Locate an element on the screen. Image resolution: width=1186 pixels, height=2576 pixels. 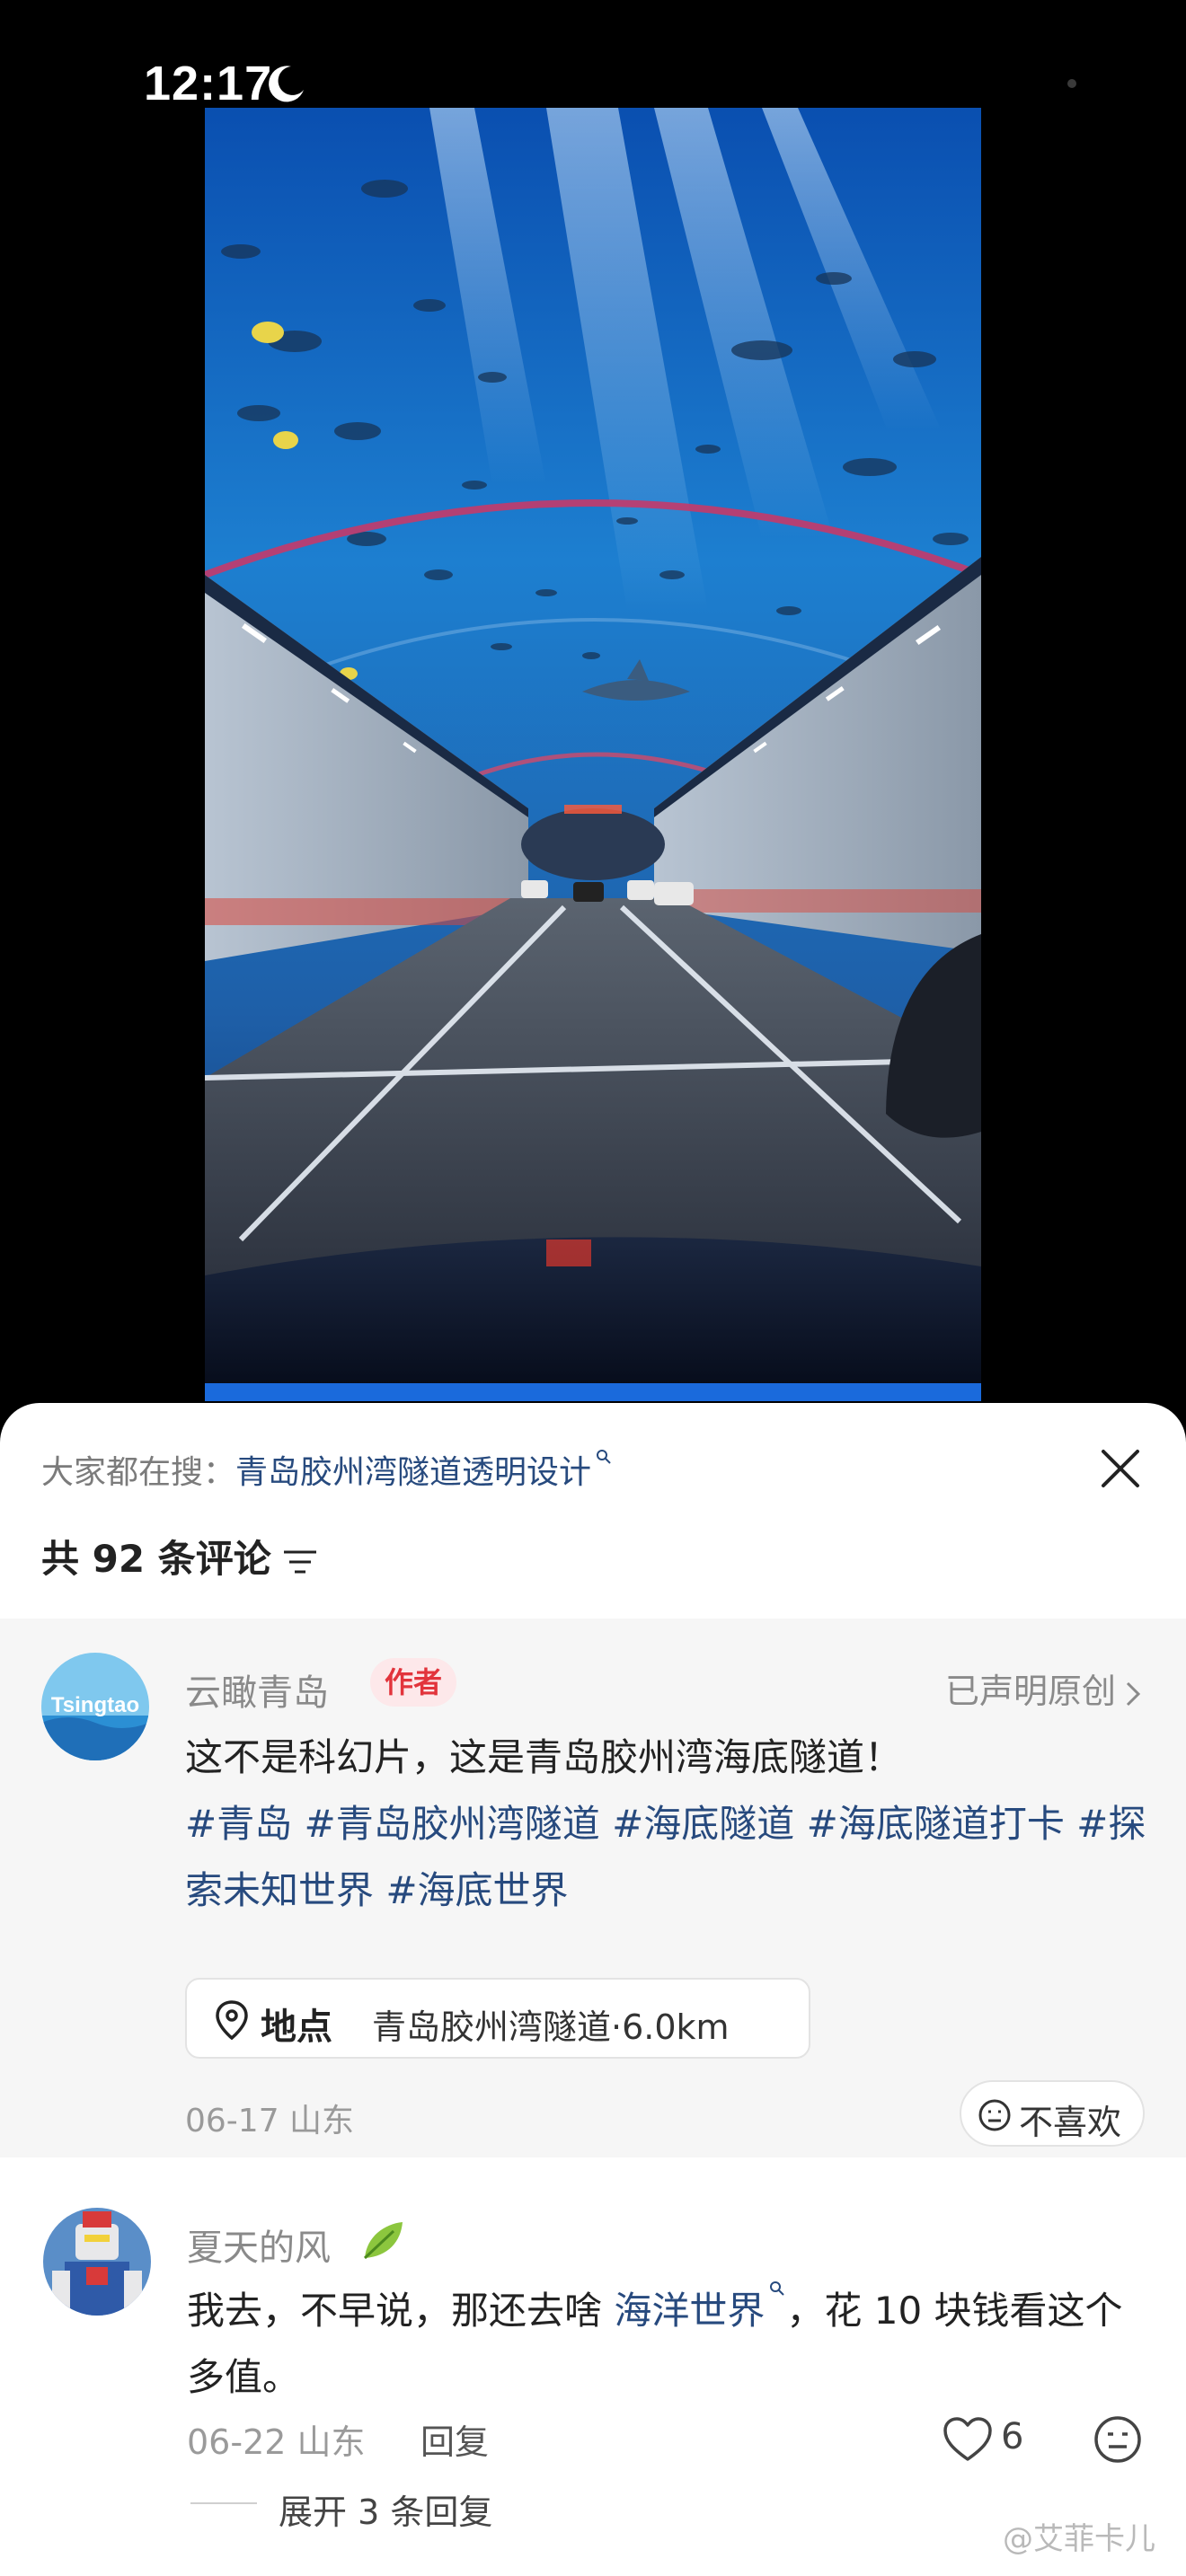
location-chip: 地点 青岛胶州湾隧道·6.0km is located at coordinates (497, 2018).